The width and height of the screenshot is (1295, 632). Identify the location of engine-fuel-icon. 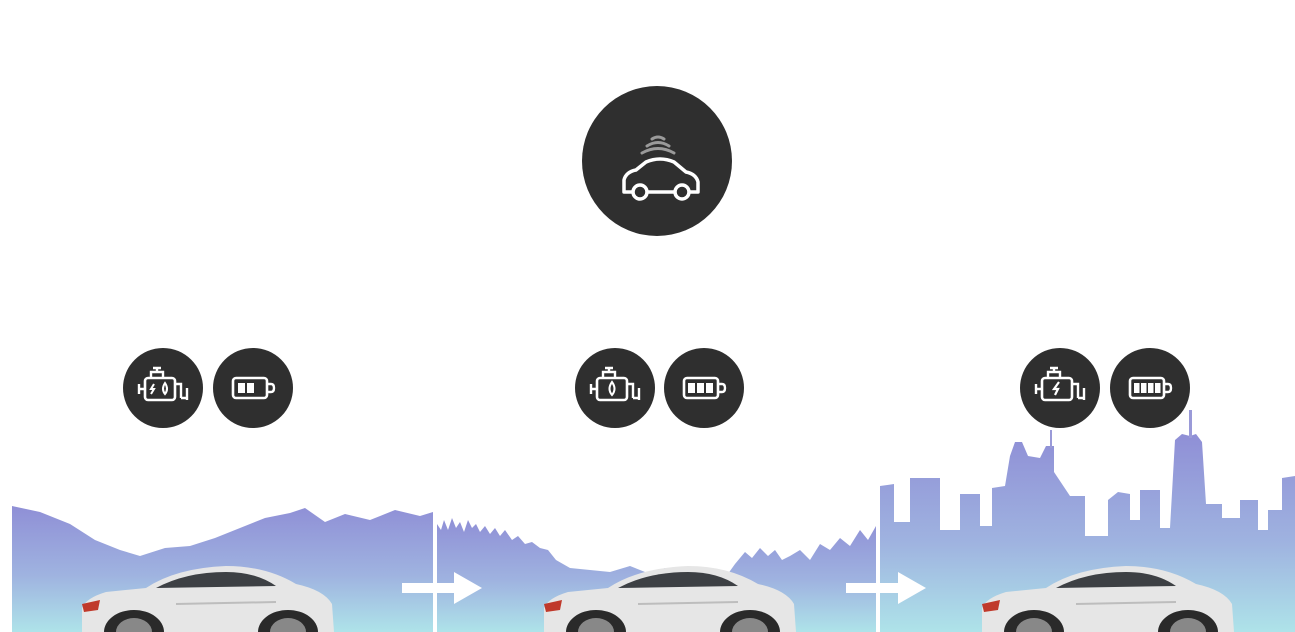
(615, 384).